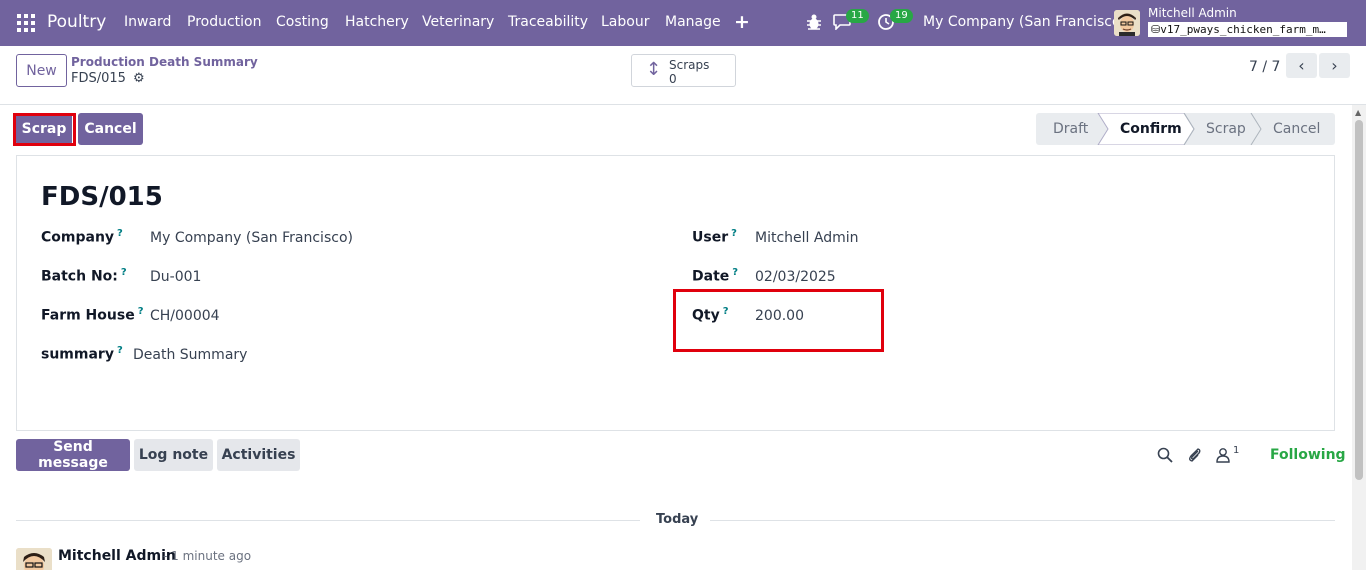 Image resolution: width=1366 pixels, height=570 pixels. What do you see at coordinates (807, 238) in the screenshot?
I see `user-value: Mitchell Admin` at bounding box center [807, 238].